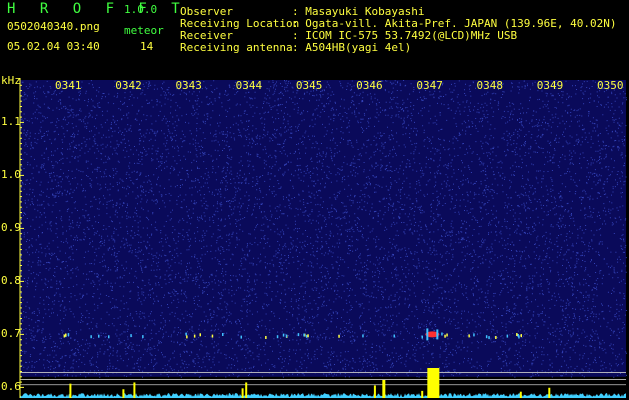  What do you see at coordinates (68, 85) in the screenshot?
I see `time-tick-label: 0341` at bounding box center [68, 85].